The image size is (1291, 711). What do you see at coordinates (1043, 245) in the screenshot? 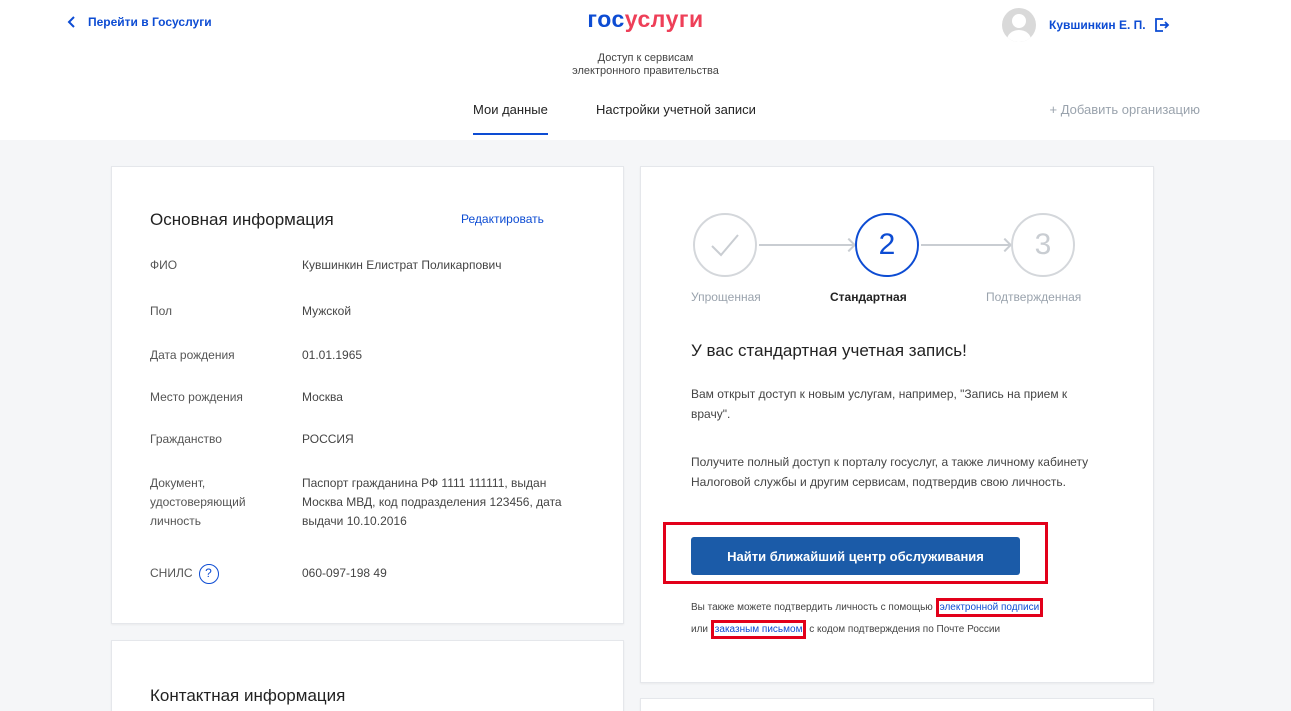
I see `step-3-circle: 3` at bounding box center [1043, 245].